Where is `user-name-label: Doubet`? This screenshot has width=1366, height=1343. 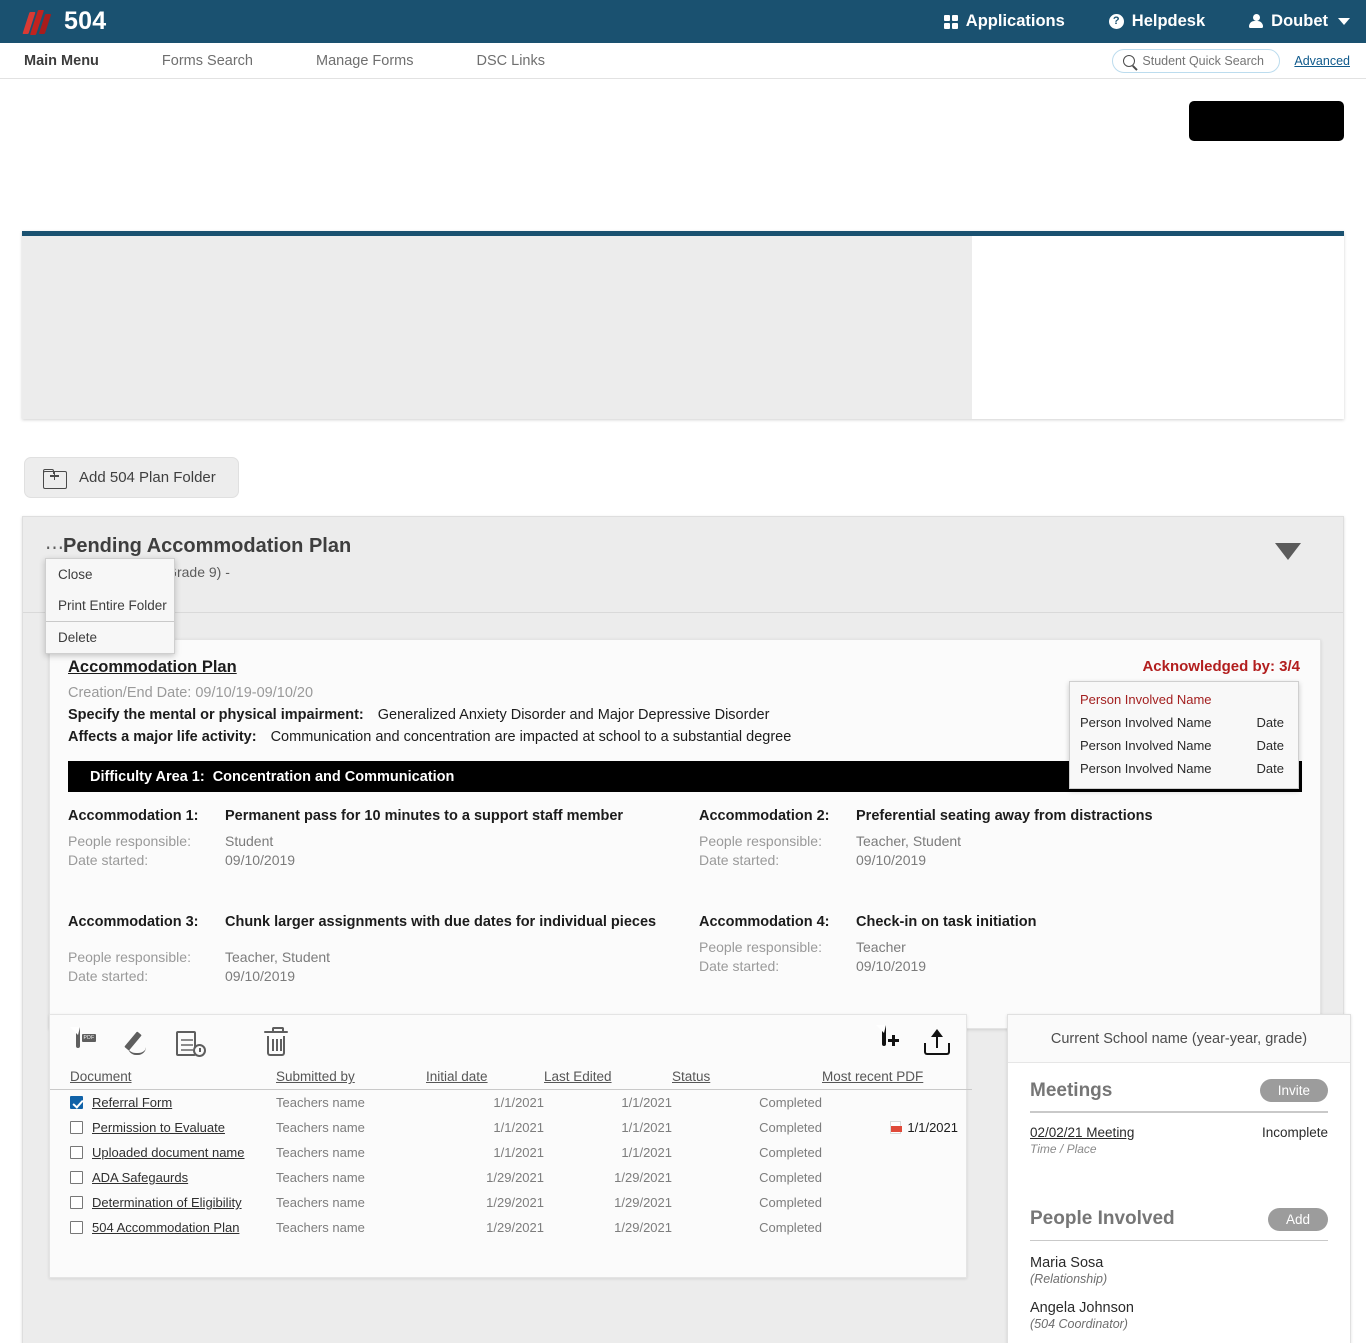
user-name-label: Doubet is located at coordinates (1299, 21).